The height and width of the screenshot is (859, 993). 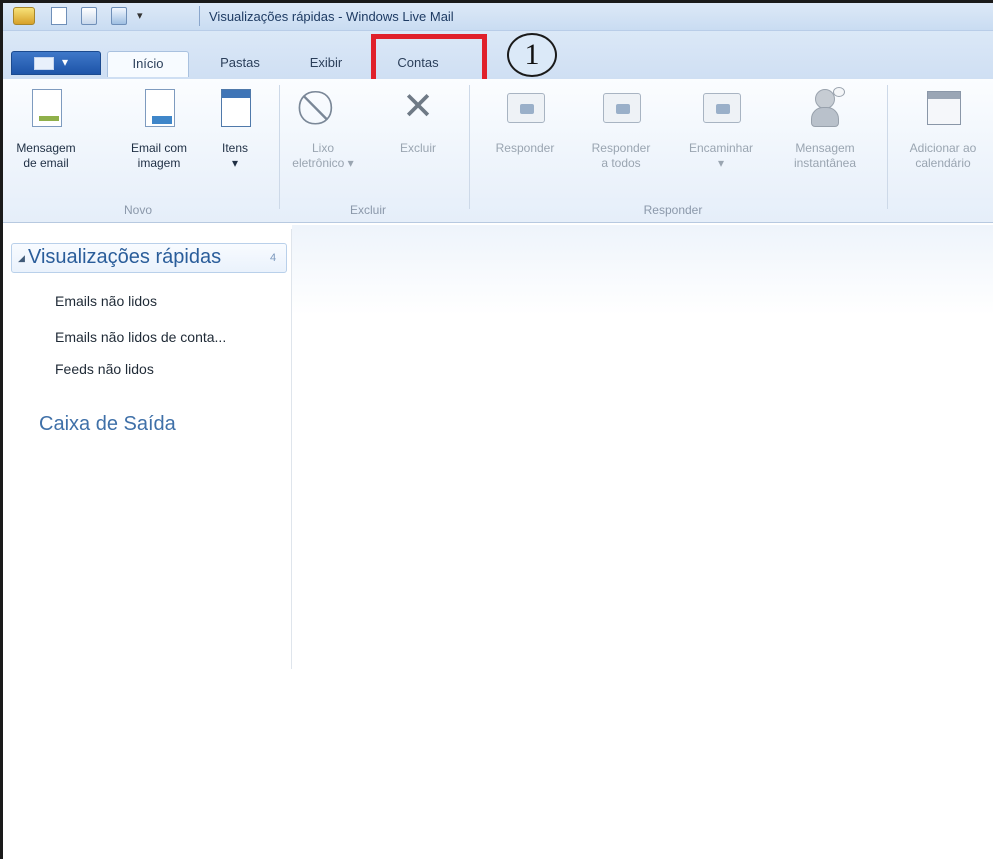 I want to click on tab-pastas: Pastas, so click(x=240, y=64).